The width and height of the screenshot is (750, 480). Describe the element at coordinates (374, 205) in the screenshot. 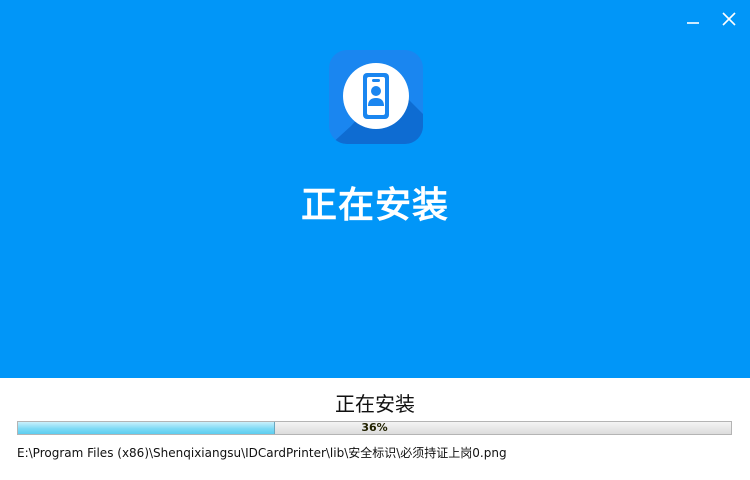

I see `hero-title: 正在安装` at that location.